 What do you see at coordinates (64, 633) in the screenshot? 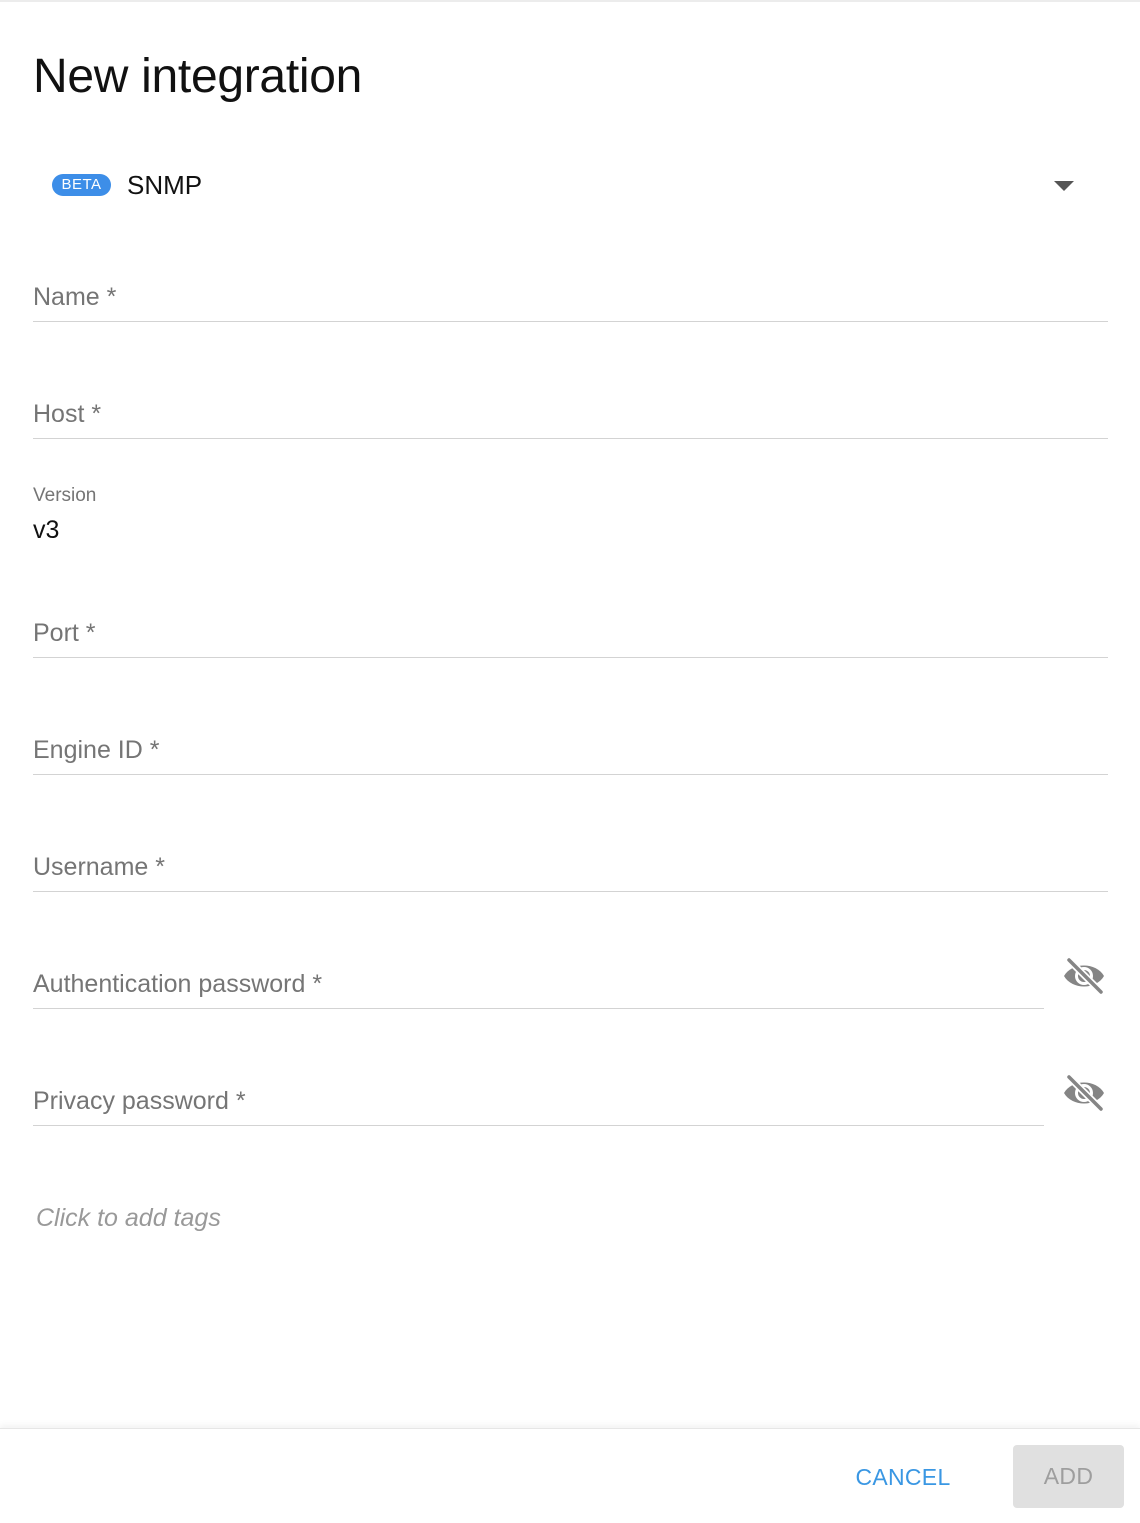
I see `port-label: Port *` at bounding box center [64, 633].